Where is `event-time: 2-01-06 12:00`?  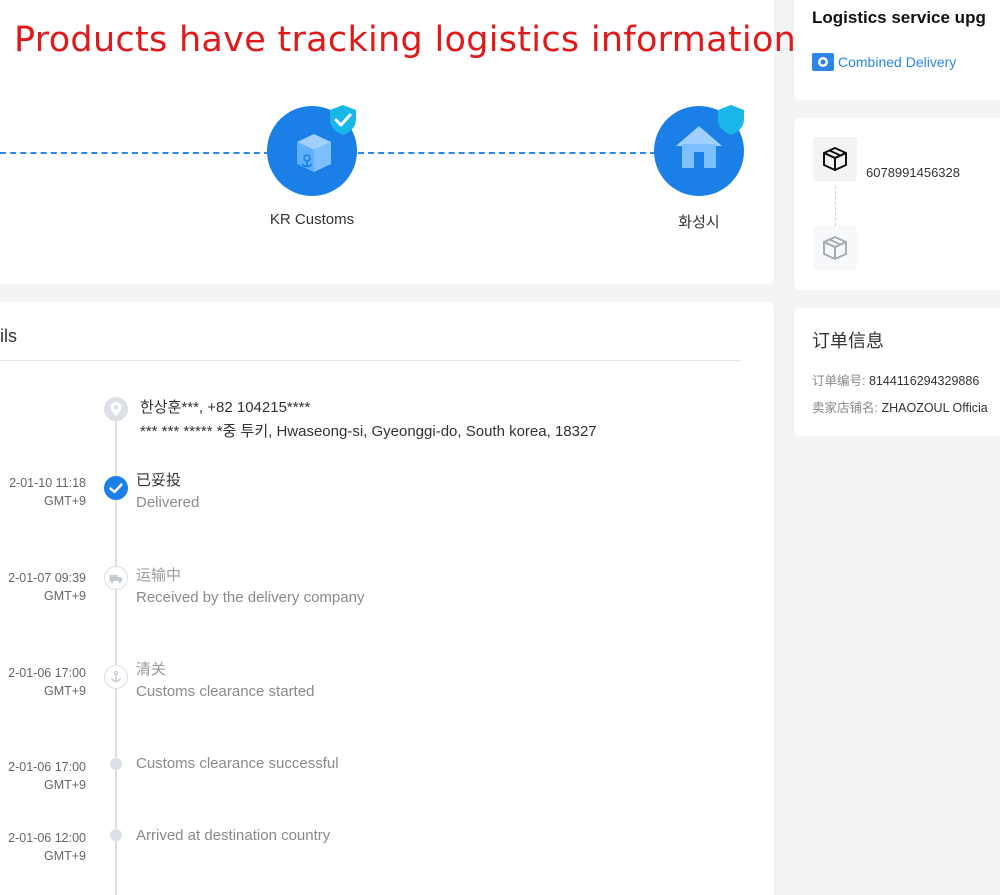
event-time: 2-01-06 12:00 is located at coordinates (47, 838).